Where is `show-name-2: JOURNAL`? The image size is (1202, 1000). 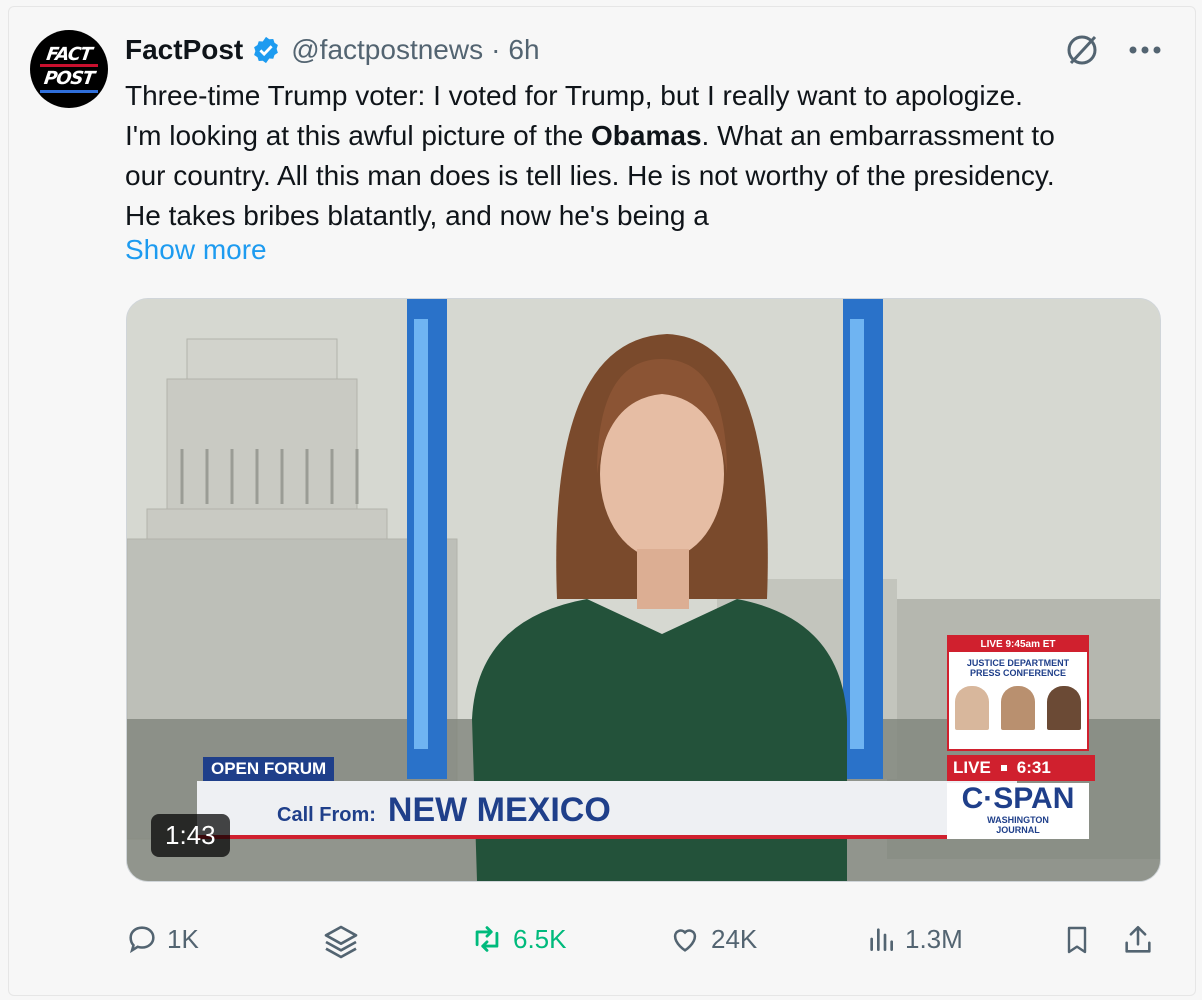
show-name-2: JOURNAL is located at coordinates (1018, 830).